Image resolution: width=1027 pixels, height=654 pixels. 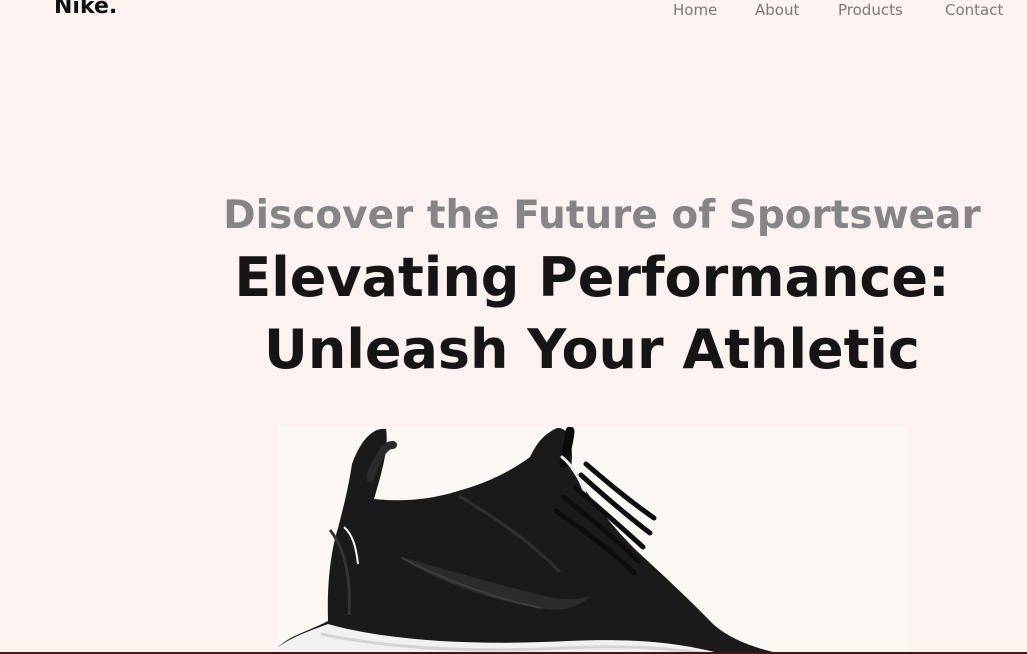 I want to click on nav-link-home: Home, so click(x=695, y=10).